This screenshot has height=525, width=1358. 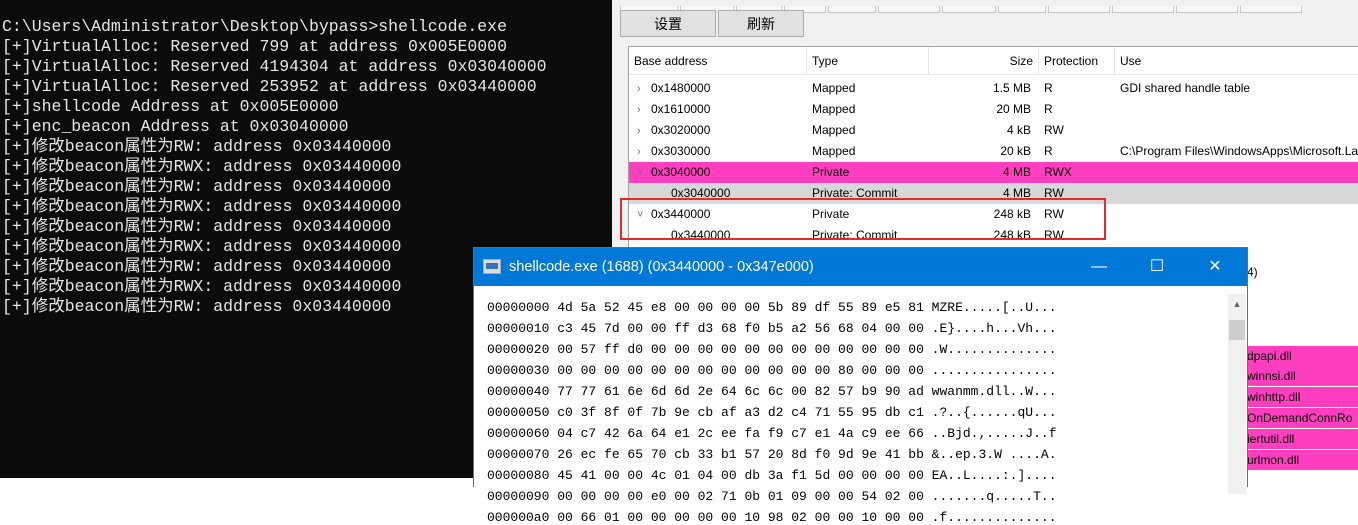 I want to click on base-address-text: 0x3040000, so click(x=681, y=172).